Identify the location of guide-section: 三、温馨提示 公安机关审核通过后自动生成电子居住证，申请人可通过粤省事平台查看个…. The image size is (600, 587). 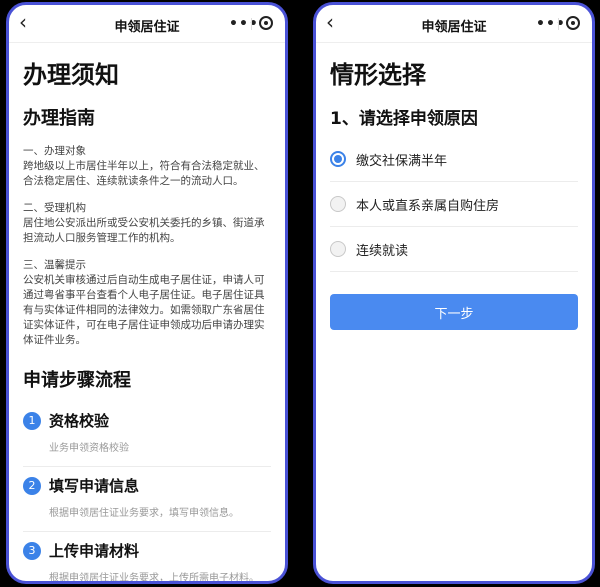
(147, 303).